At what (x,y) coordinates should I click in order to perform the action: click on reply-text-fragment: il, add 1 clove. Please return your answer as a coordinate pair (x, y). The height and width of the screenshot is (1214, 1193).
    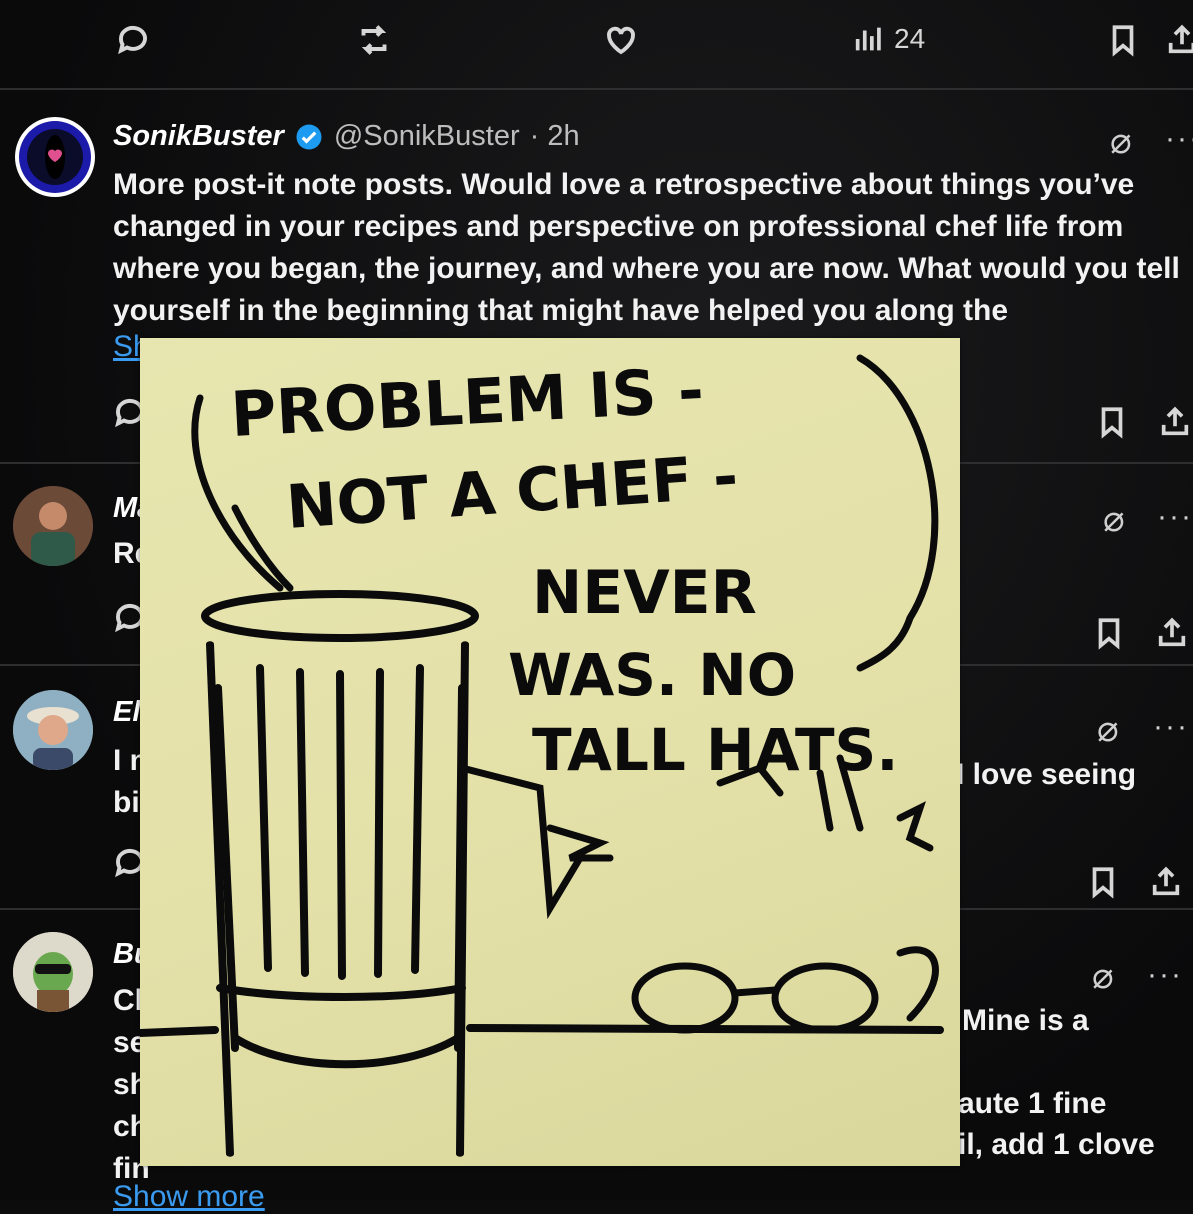
    Looking at the image, I should click on (1056, 1144).